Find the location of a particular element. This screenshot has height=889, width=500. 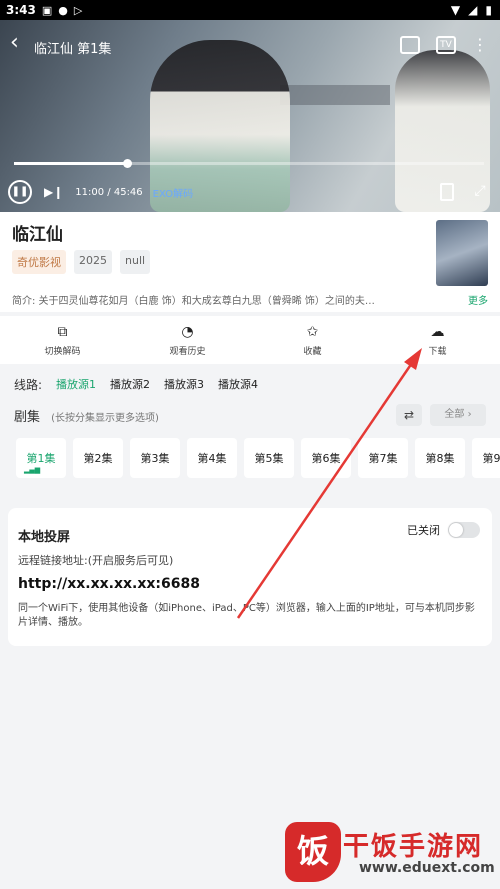

episode-label: 第2集 is located at coordinates (98, 458).